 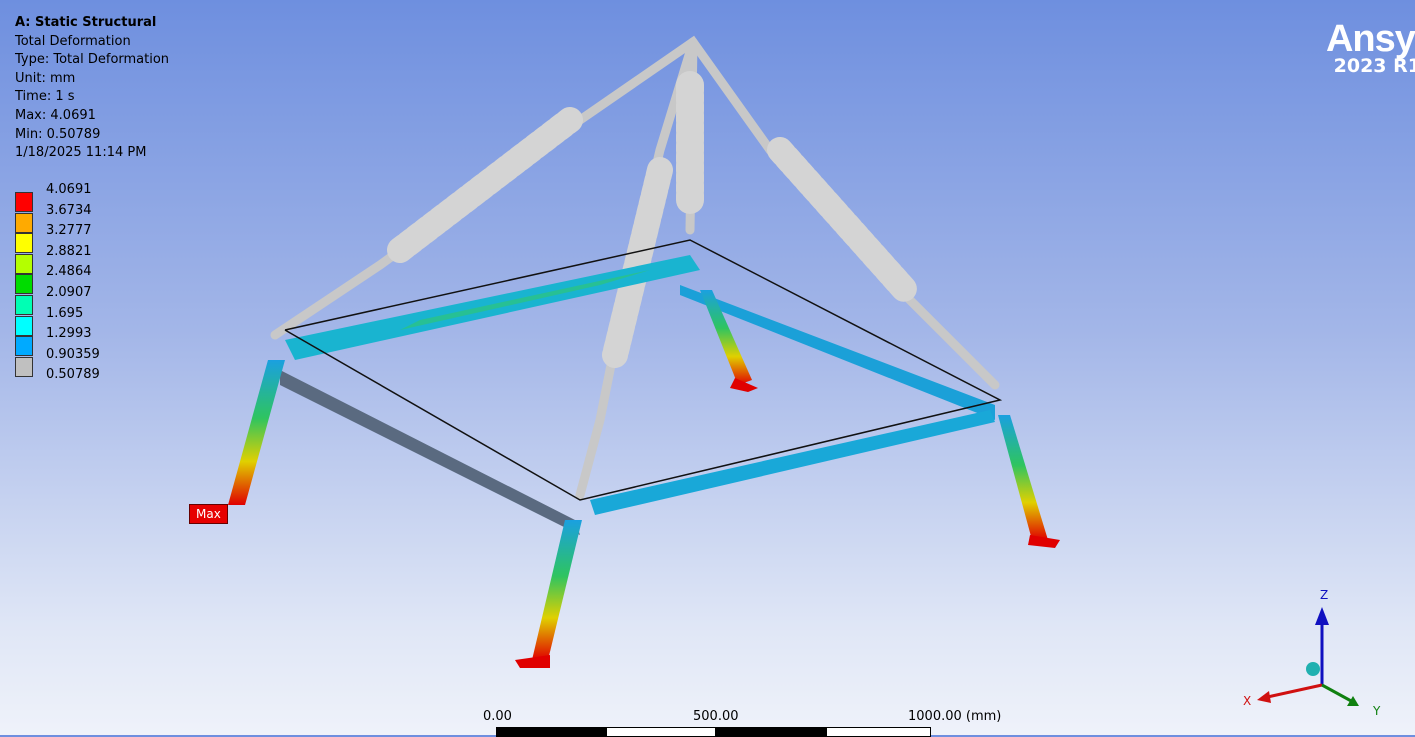 What do you see at coordinates (1310, 650) in the screenshot?
I see `axis-triad: Z X Y` at bounding box center [1310, 650].